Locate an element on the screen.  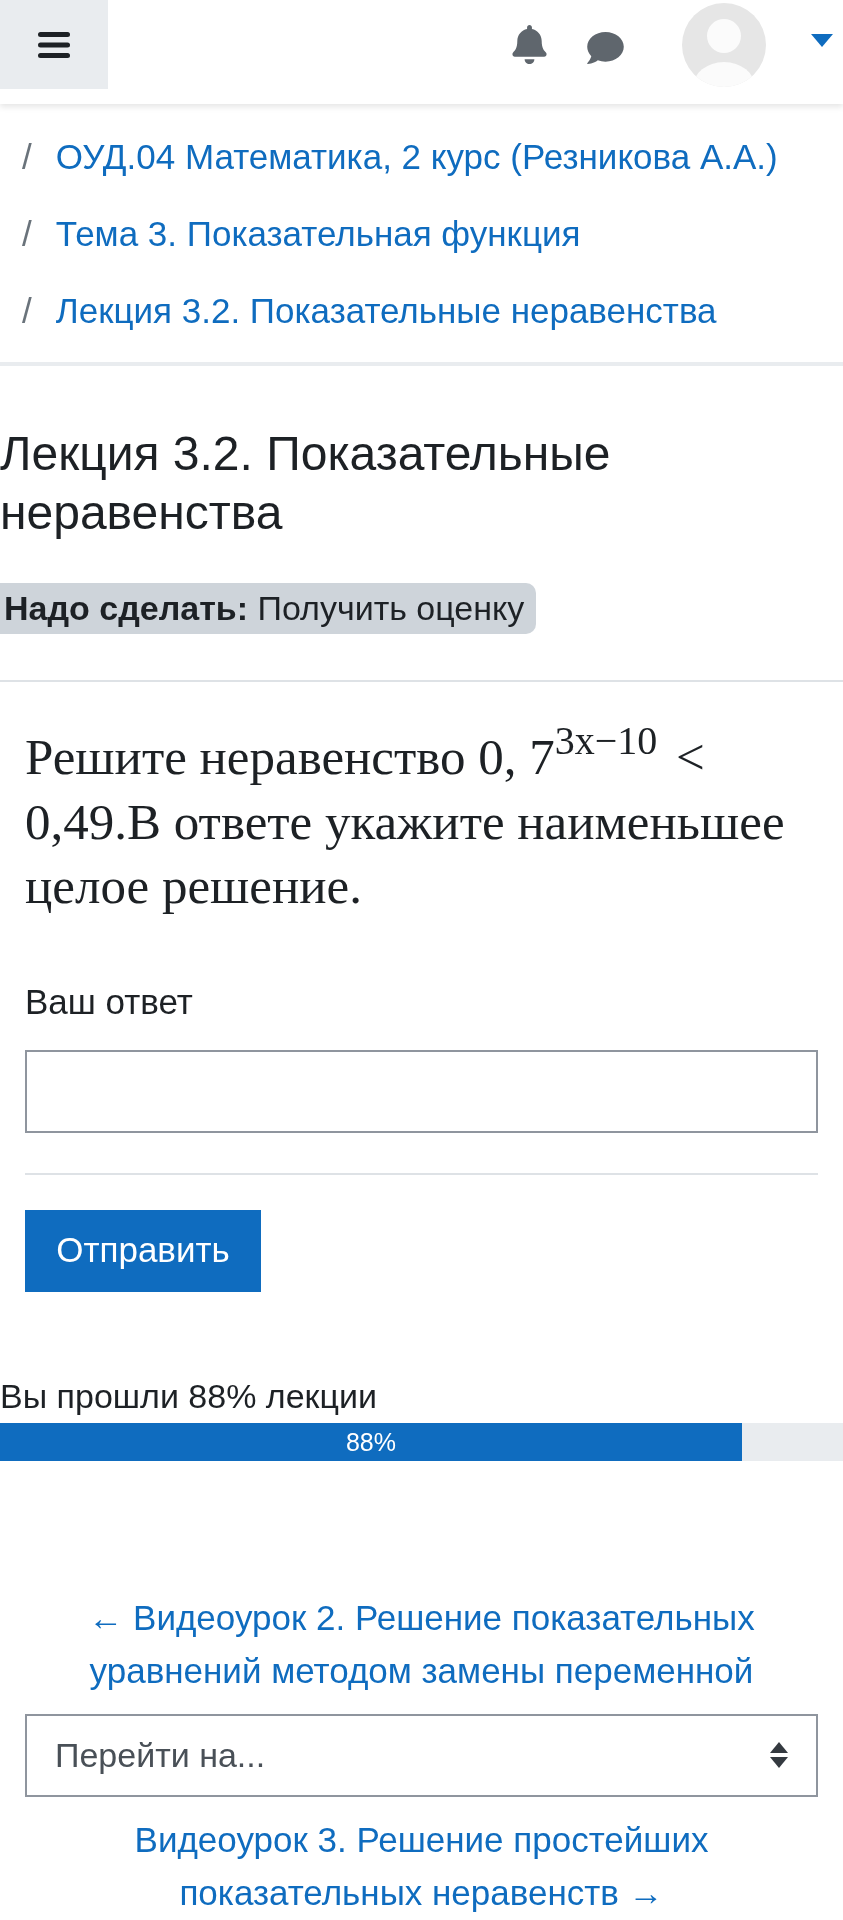
question-text: Решите неравенство 0, 7$^{3x−10}$ < 0,49.В ответе укажите наименьшее целое решение. is located at coordinates (405, 820).